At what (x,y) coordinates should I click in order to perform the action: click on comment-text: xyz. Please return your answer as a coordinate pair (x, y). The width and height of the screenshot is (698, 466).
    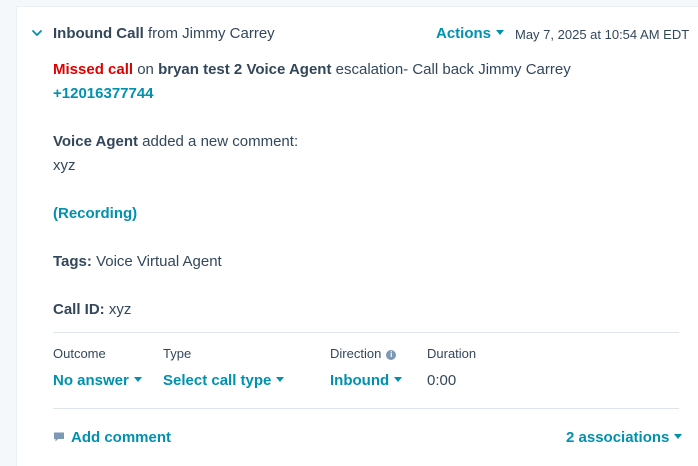
    Looking at the image, I should click on (64, 165).